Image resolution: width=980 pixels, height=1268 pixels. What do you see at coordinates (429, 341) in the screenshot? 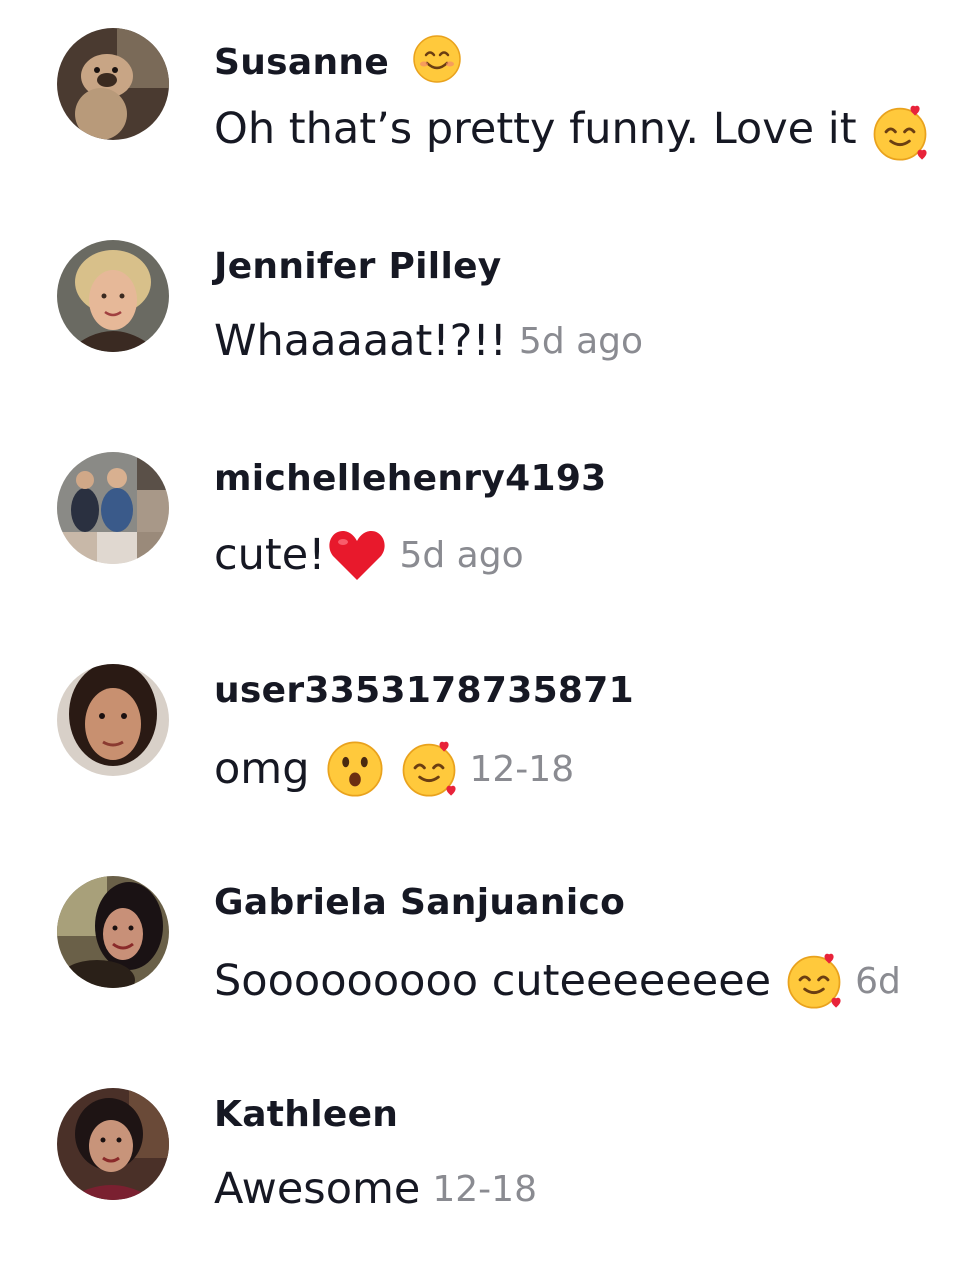
I see `comment-text: Whaaaaat!?!! 5d ago` at bounding box center [429, 341].